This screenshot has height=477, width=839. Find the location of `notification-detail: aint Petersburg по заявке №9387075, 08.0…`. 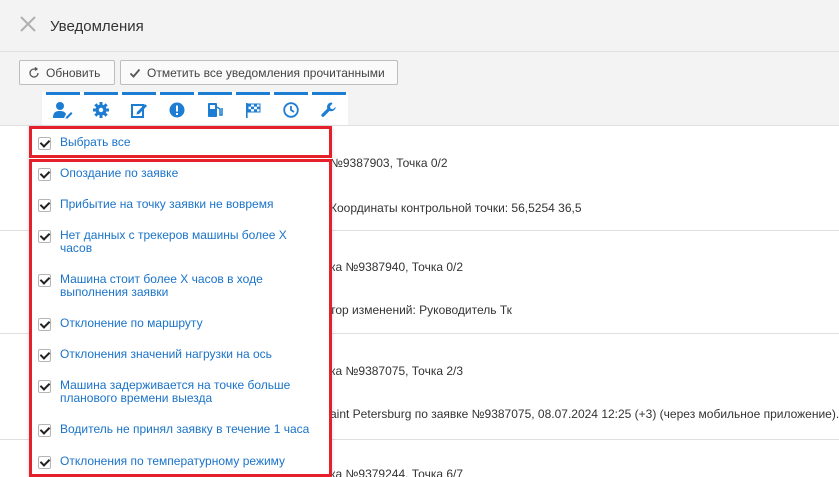

notification-detail: aint Petersburg по заявке №9387075, 08.0… is located at coordinates (584, 414).